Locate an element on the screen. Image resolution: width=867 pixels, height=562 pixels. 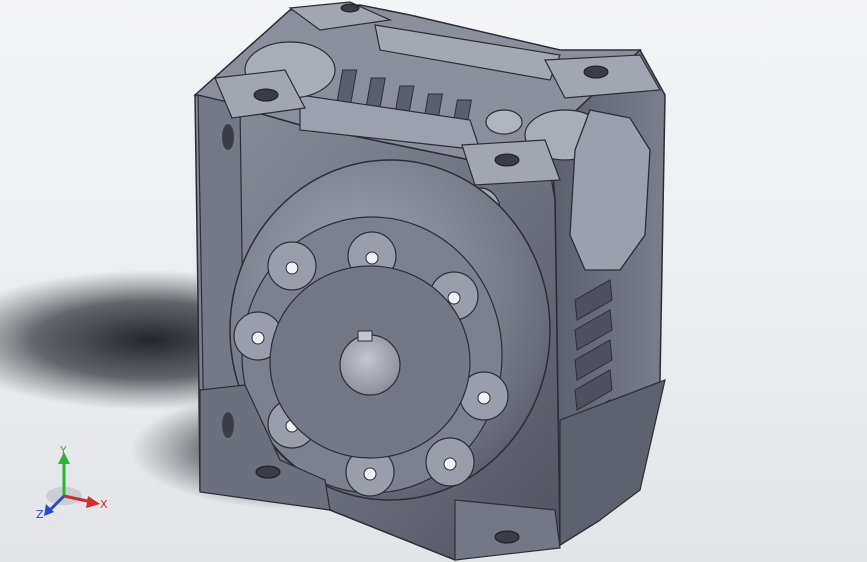
side-hole-upper-left is located at coordinates (228, 137).